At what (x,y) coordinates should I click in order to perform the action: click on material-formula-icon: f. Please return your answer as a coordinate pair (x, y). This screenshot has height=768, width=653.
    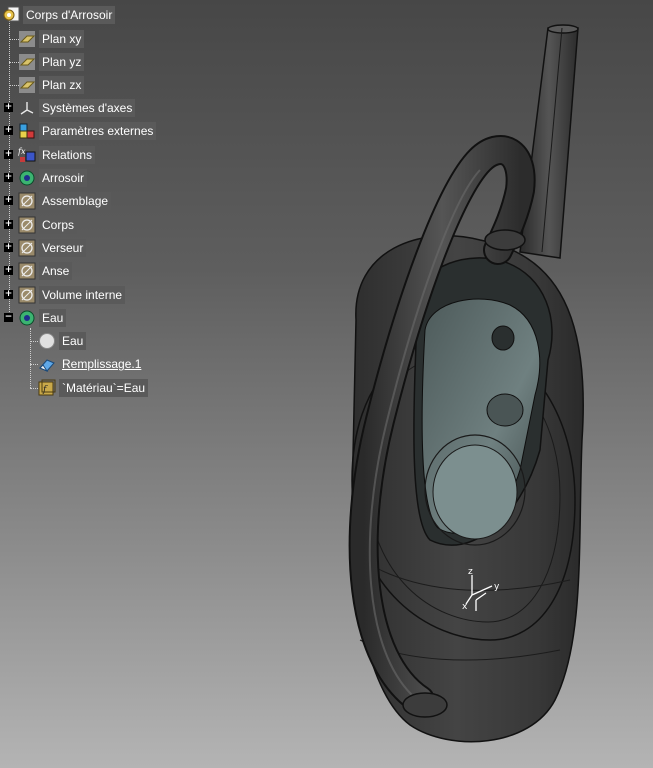
    Looking at the image, I should click on (47, 387).